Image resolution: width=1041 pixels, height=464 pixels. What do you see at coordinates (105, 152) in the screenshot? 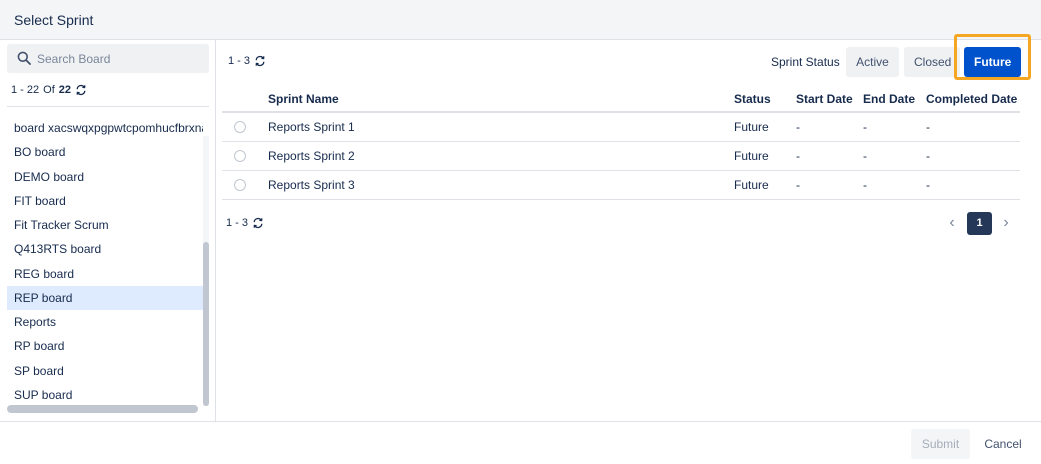
I see `board-item: BO board` at bounding box center [105, 152].